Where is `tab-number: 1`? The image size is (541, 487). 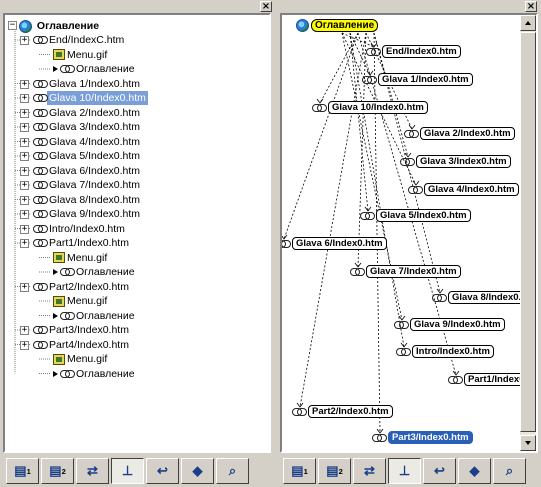
tab-number: 1 is located at coordinates (28, 471).